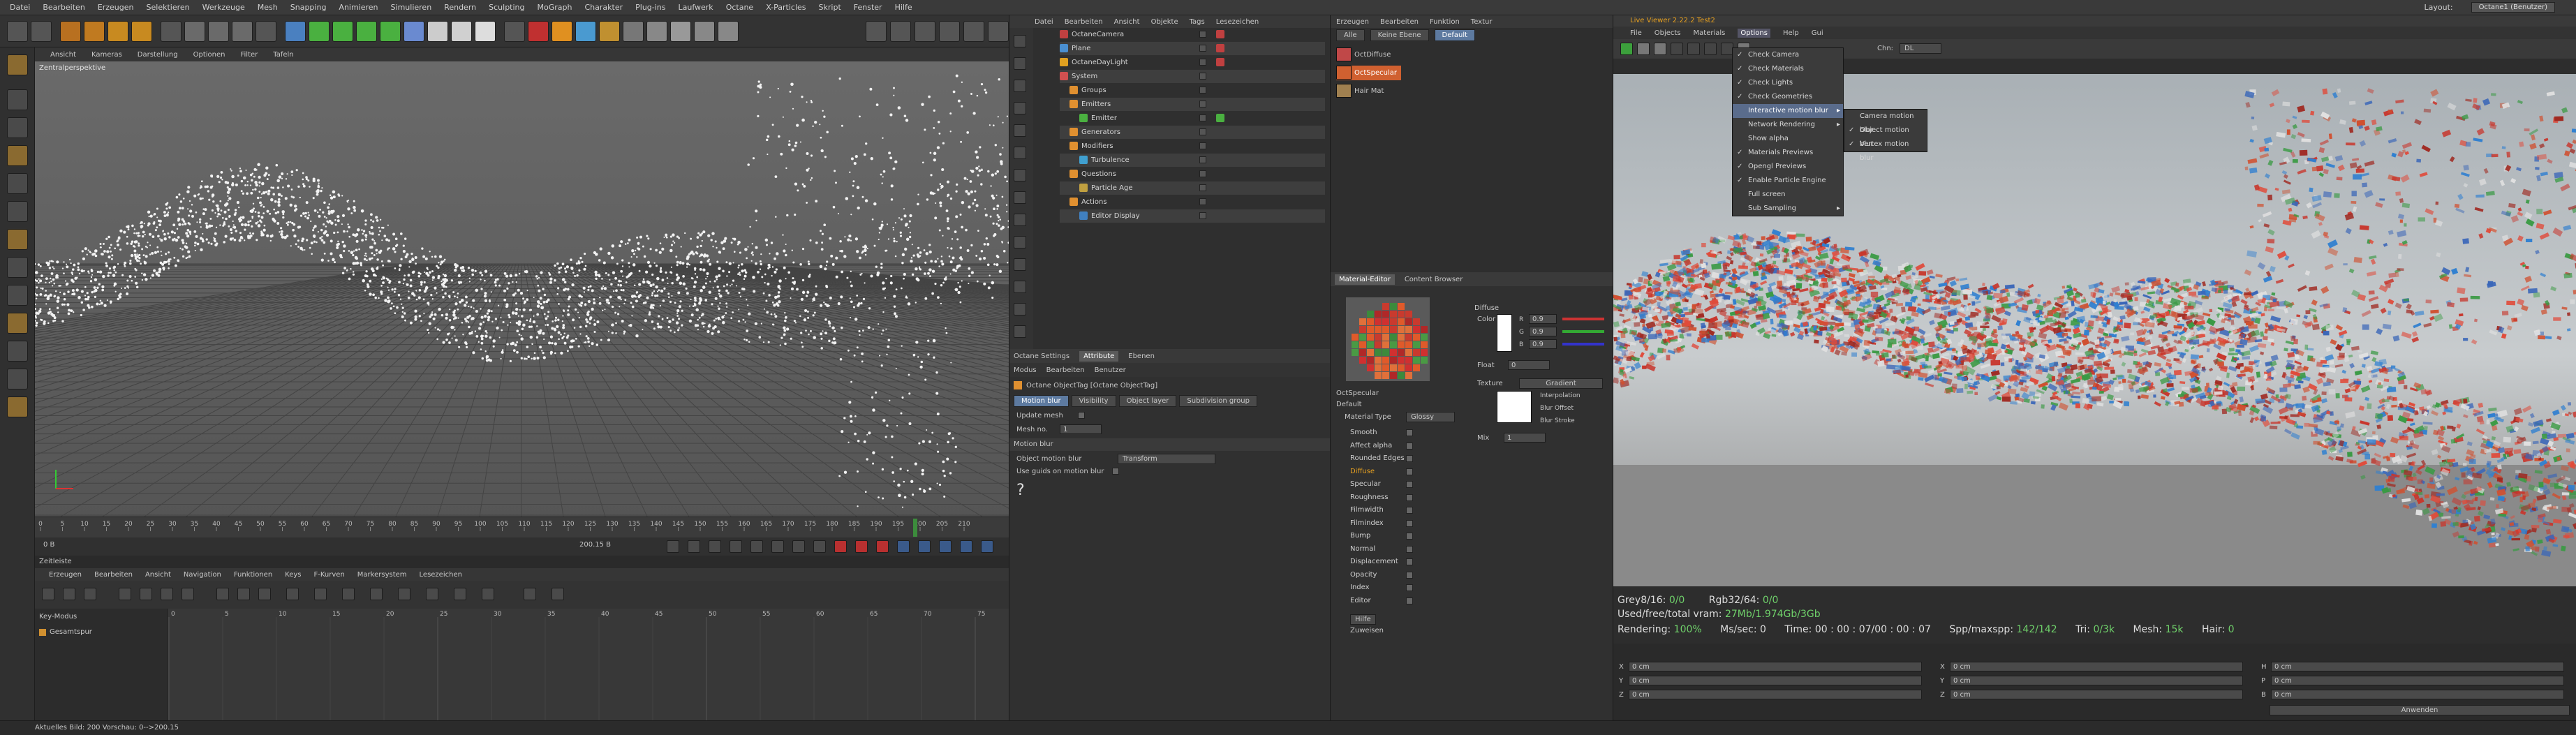  What do you see at coordinates (1668, 33) in the screenshot?
I see `live-viewer-menu-objects: Objects` at bounding box center [1668, 33].